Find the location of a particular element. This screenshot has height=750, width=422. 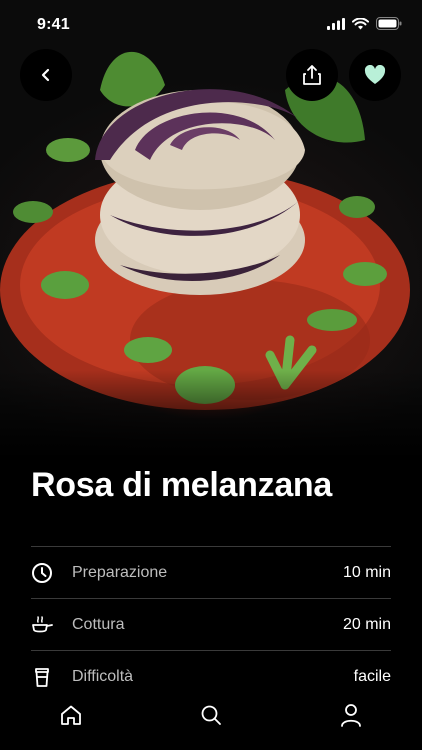

recipe-title: Rosa di melanzana is located at coordinates (181, 485).